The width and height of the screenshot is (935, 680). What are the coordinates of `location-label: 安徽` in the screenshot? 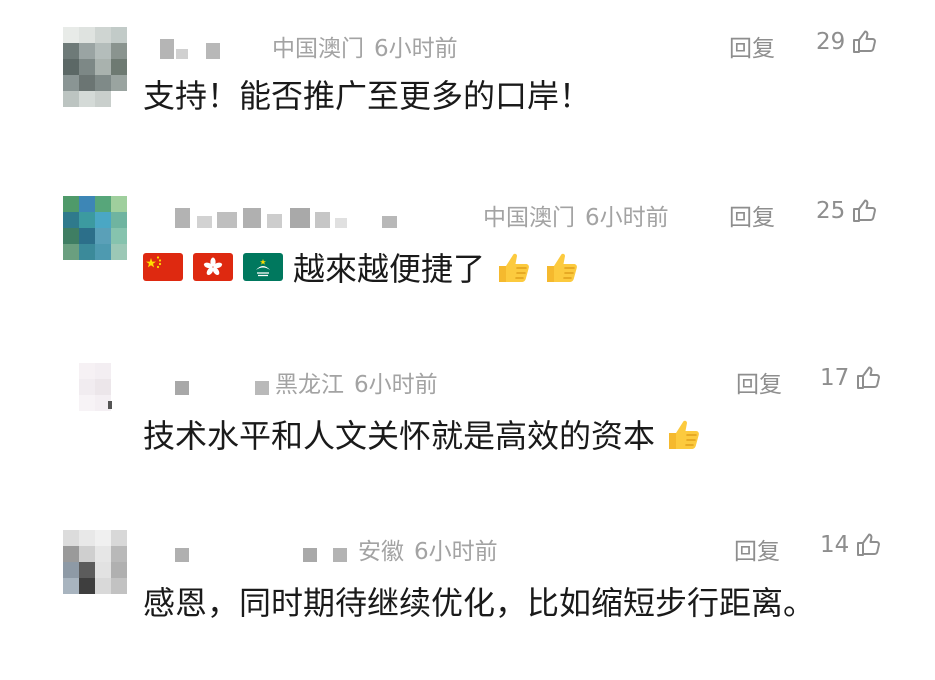 It's located at (381, 552).